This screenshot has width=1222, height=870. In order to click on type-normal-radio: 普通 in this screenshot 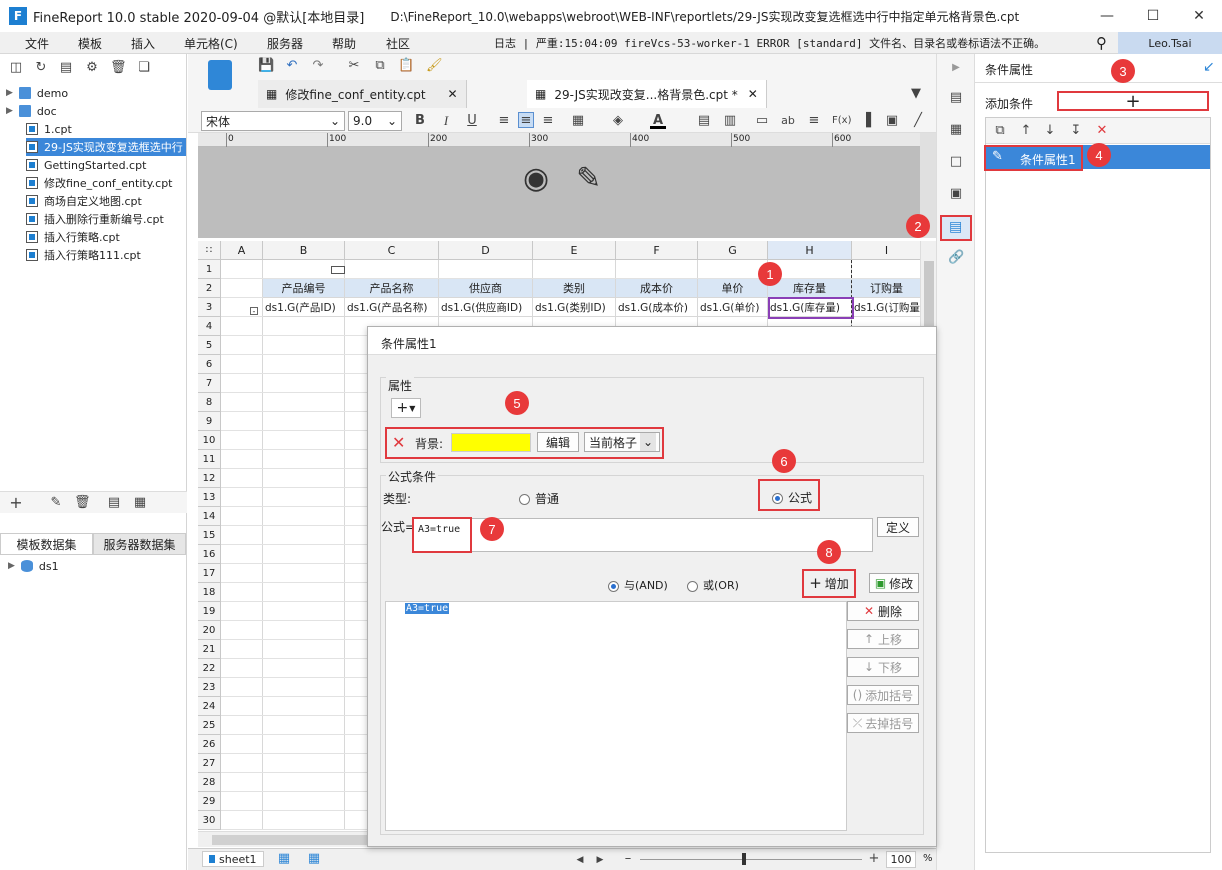, I will do `click(539, 498)`.